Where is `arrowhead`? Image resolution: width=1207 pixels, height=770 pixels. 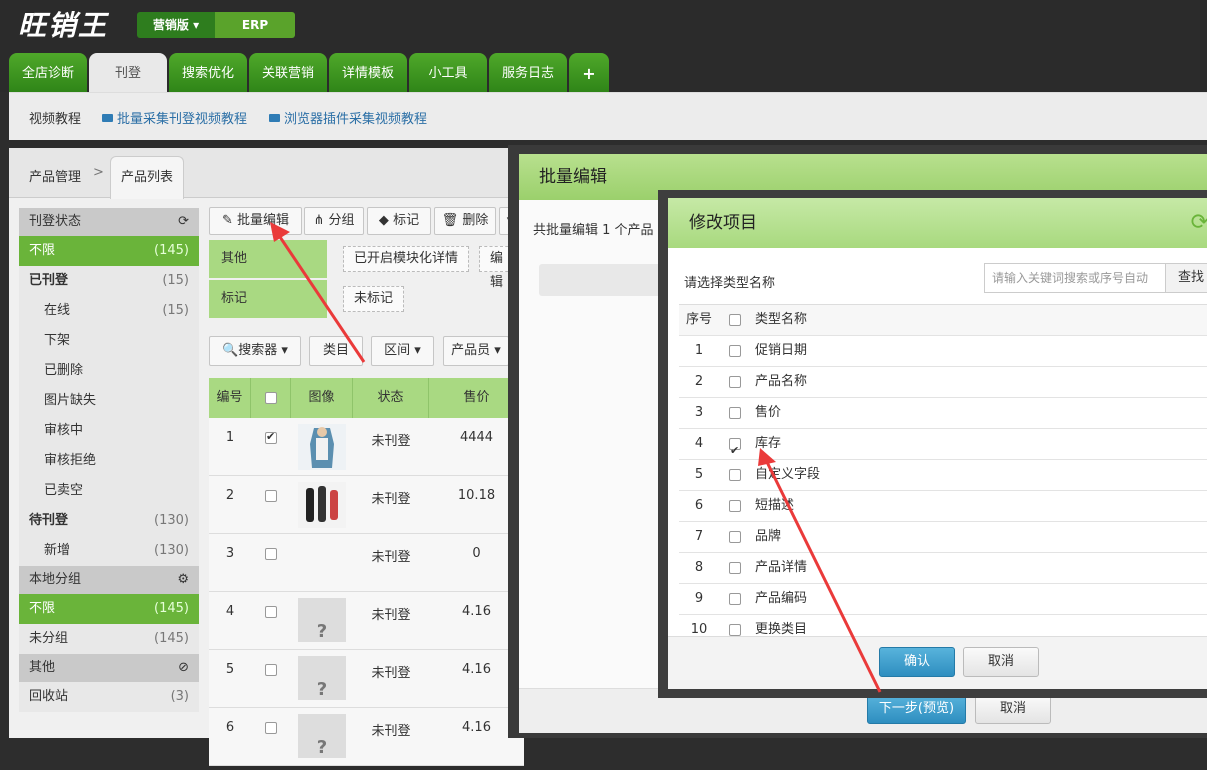
arrowhead is located at coordinates (767, 457).